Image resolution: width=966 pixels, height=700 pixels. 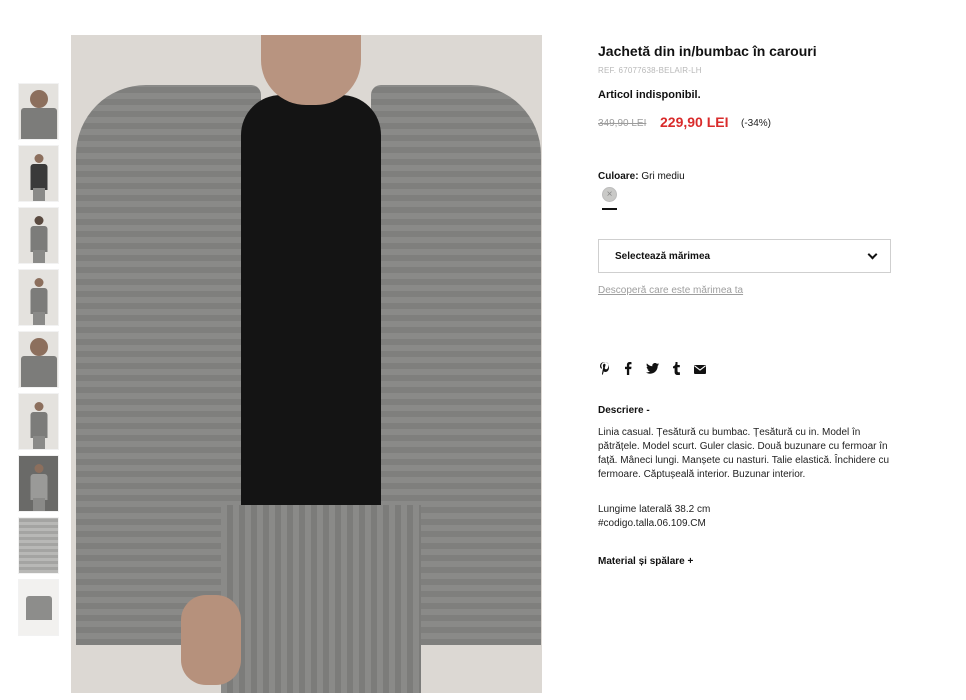 I want to click on trousers, so click(x=321, y=599).